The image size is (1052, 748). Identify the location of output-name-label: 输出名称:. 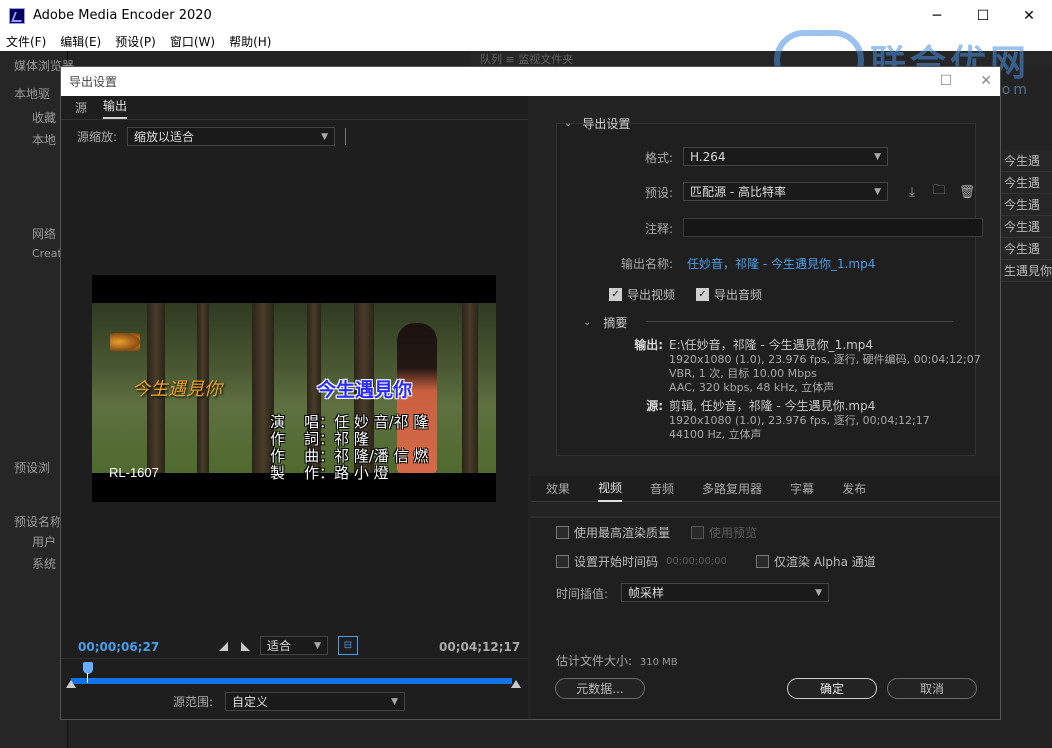
(646, 264).